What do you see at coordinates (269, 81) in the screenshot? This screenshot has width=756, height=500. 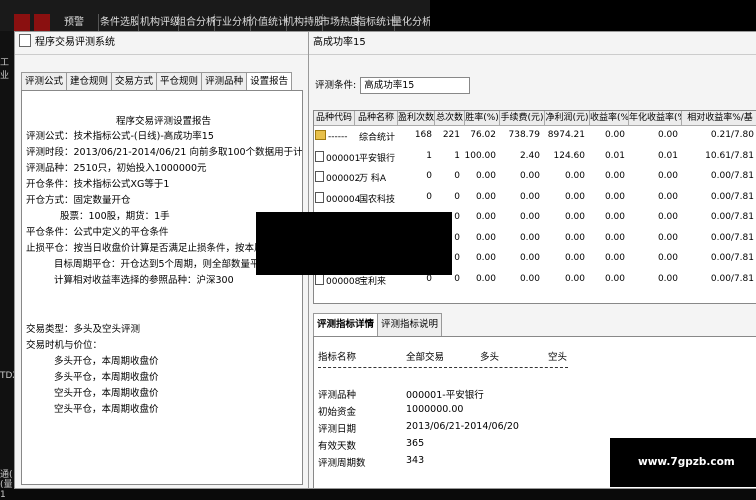 I see `tab-report: 设置报告` at bounding box center [269, 81].